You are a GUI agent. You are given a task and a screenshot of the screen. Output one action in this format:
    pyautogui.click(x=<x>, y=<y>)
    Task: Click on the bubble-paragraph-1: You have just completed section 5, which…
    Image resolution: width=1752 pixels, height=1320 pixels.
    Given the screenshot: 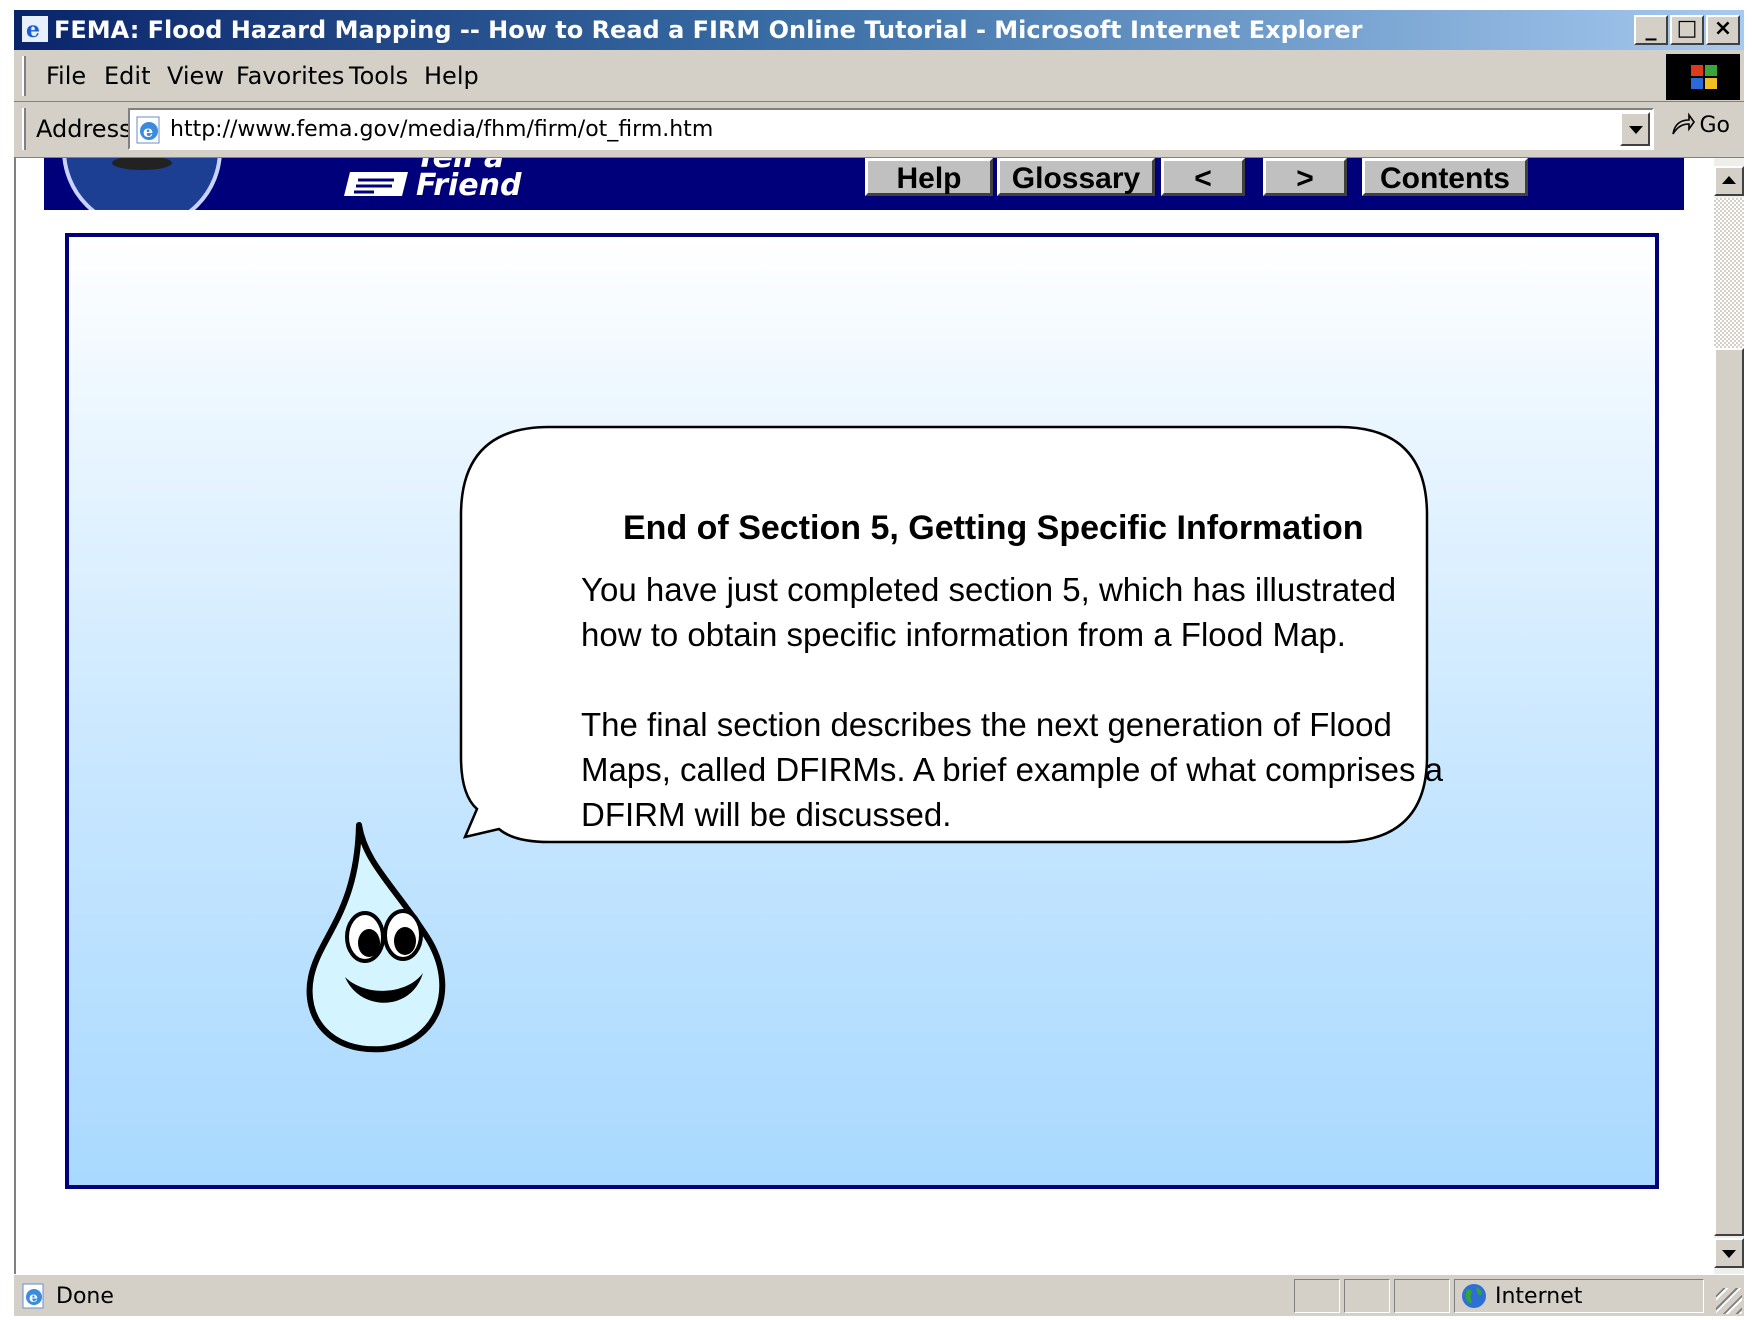 What is the action you would take?
    pyautogui.click(x=989, y=612)
    